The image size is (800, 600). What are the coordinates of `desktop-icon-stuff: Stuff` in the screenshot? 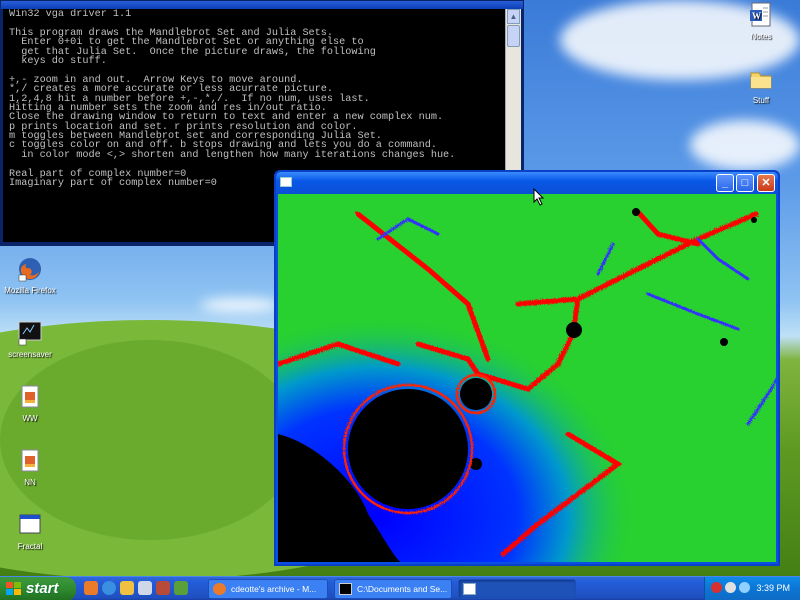 It's located at (761, 85).